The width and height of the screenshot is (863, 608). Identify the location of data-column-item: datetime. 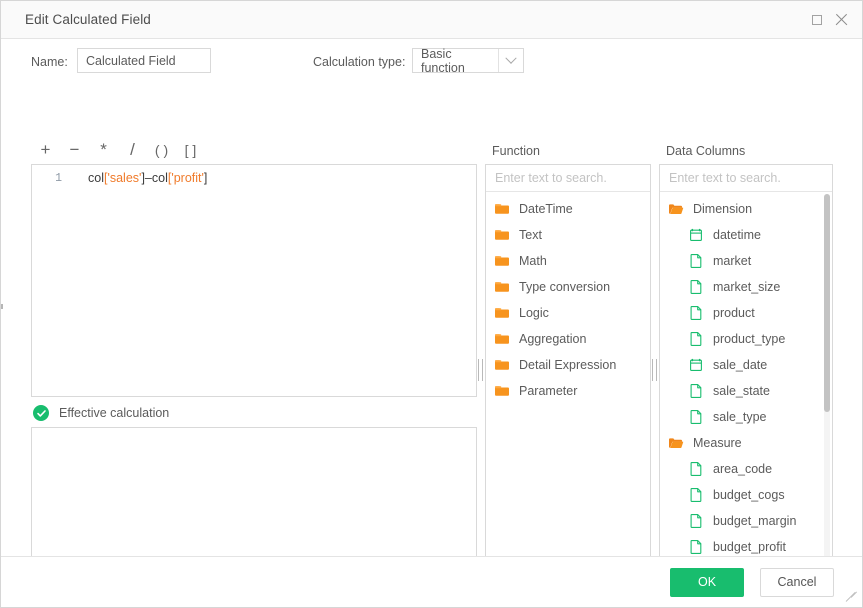
(746, 235).